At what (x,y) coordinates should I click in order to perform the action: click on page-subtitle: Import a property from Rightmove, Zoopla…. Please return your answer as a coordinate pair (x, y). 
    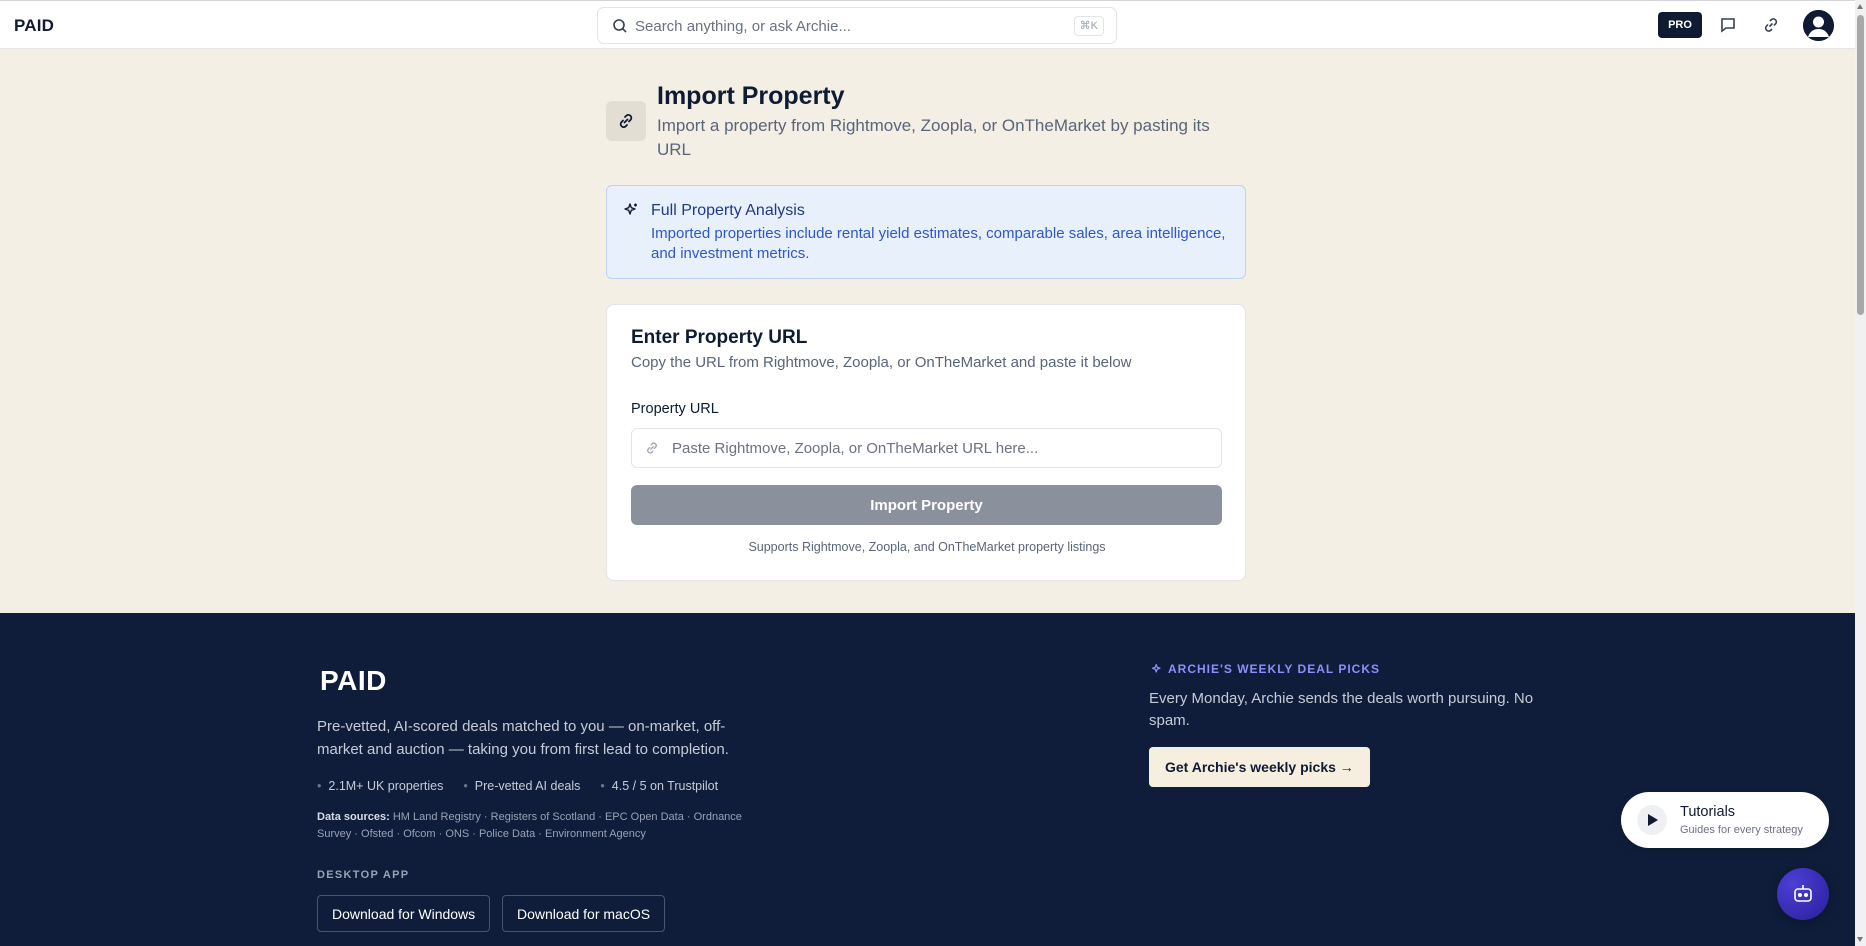
    Looking at the image, I should click on (933, 137).